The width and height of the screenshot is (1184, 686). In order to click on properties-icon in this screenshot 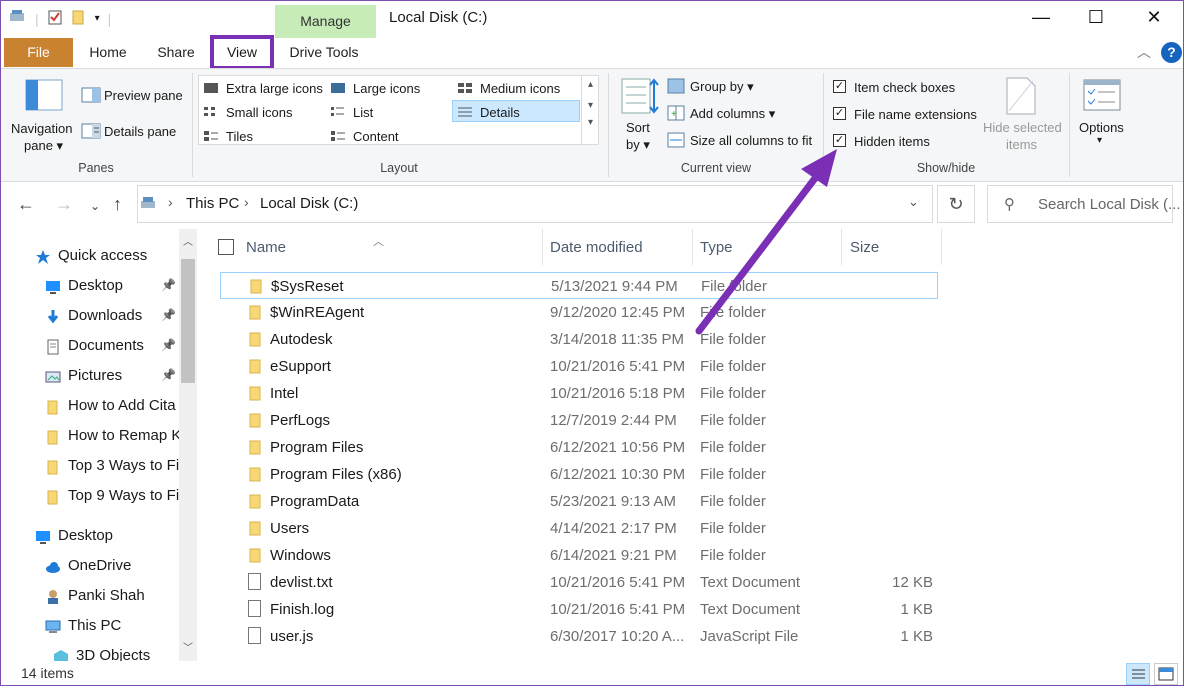, I will do `click(55, 18)`.